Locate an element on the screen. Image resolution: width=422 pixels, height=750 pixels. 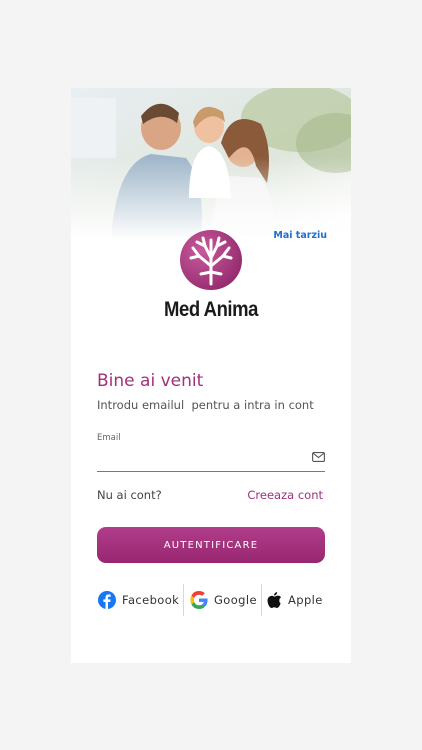
welcome-title: Bine ai venit is located at coordinates (150, 381).